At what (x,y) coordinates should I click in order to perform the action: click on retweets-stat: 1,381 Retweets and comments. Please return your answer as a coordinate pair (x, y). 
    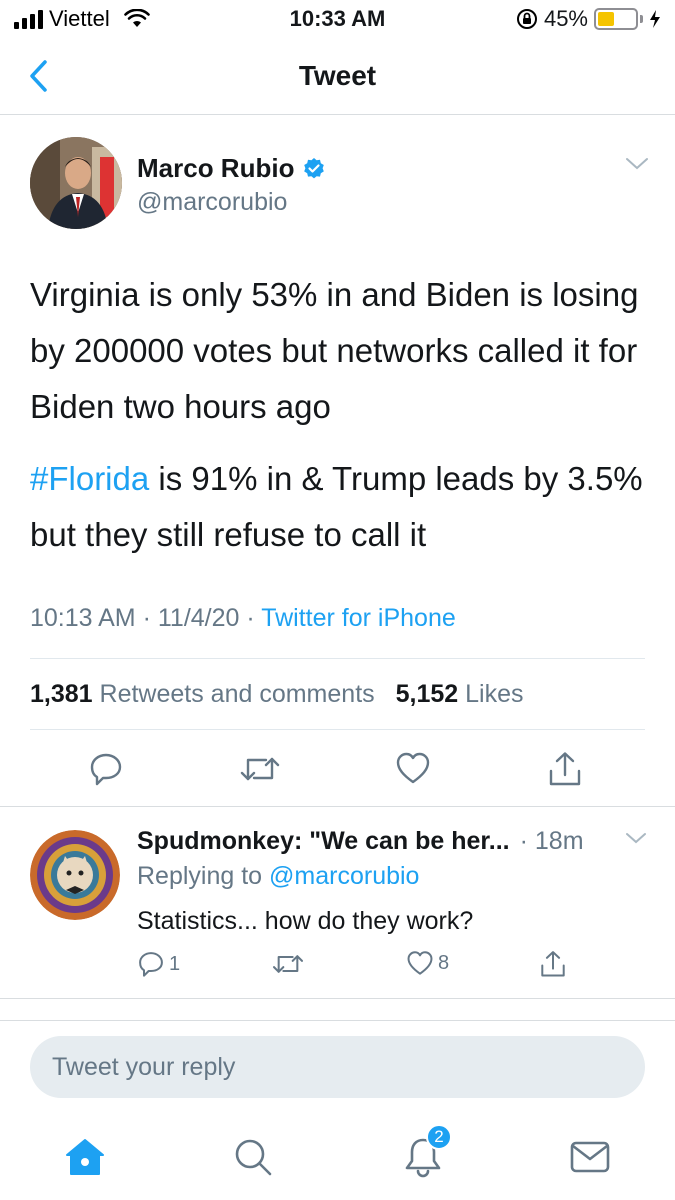
    Looking at the image, I should click on (202, 694).